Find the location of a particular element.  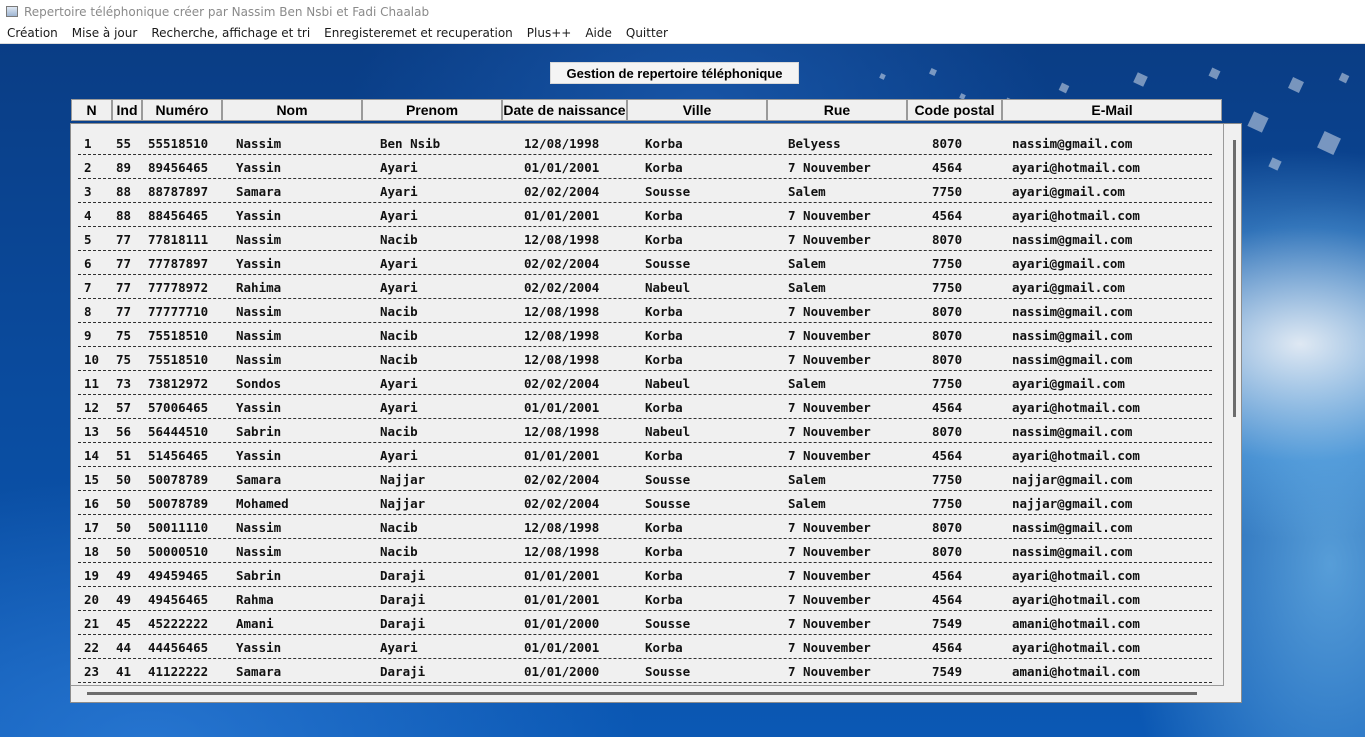

menu-quitter: Quitter is located at coordinates (647, 33).